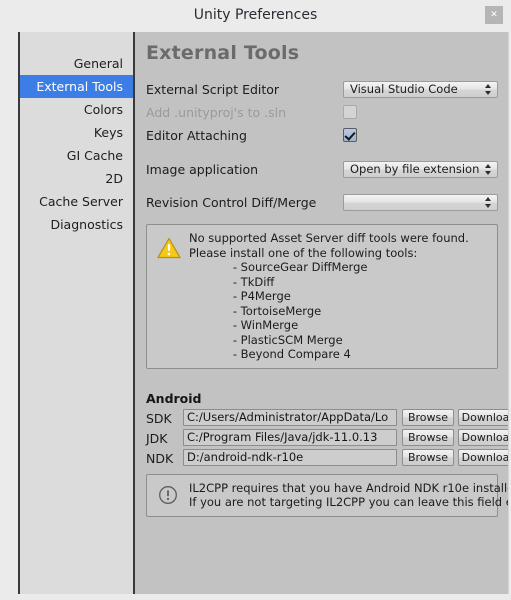 This screenshot has height=600, width=511. Describe the element at coordinates (321, 170) in the screenshot. I see `row-image-application: Image application Open by file extension` at that location.